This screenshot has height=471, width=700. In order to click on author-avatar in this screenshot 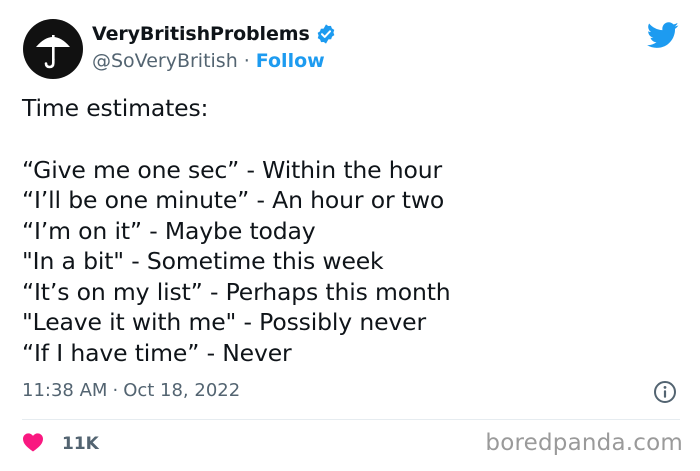, I will do `click(53, 49)`.